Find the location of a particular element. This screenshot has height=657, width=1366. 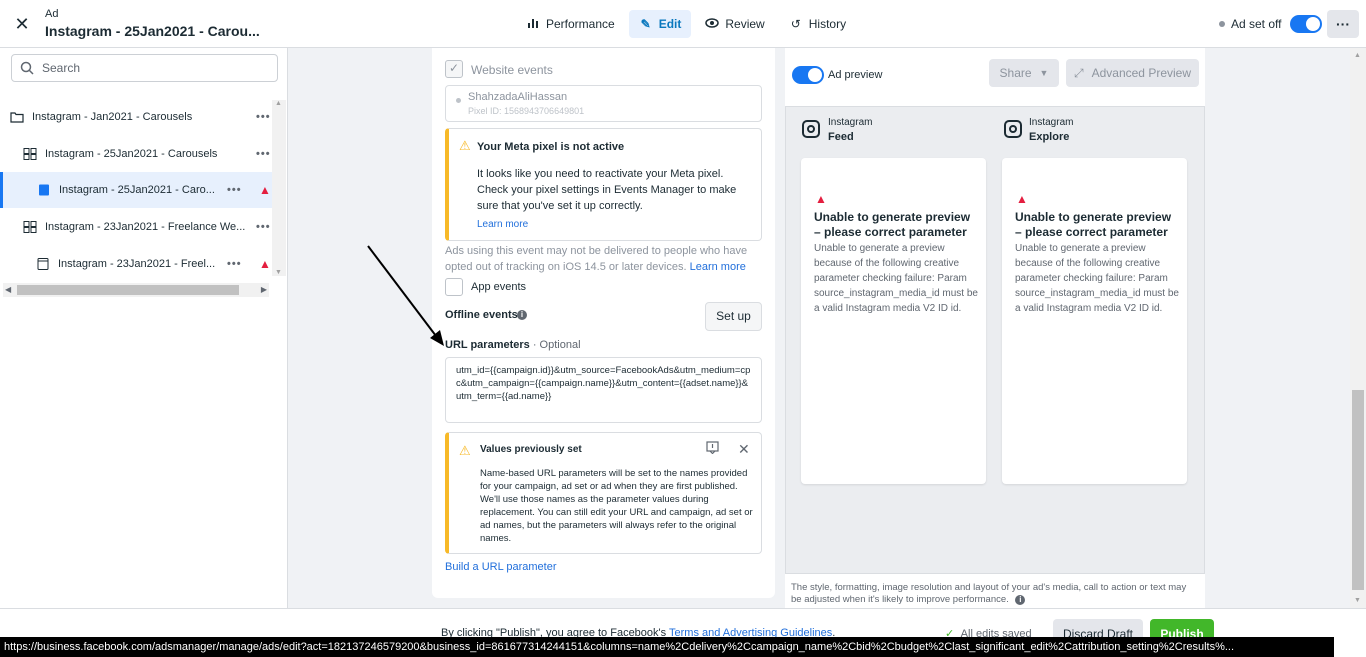

sidebar-item-adset-25jan: Instagram - 25Jan2021 - Carousels ••• is located at coordinates (136, 154).